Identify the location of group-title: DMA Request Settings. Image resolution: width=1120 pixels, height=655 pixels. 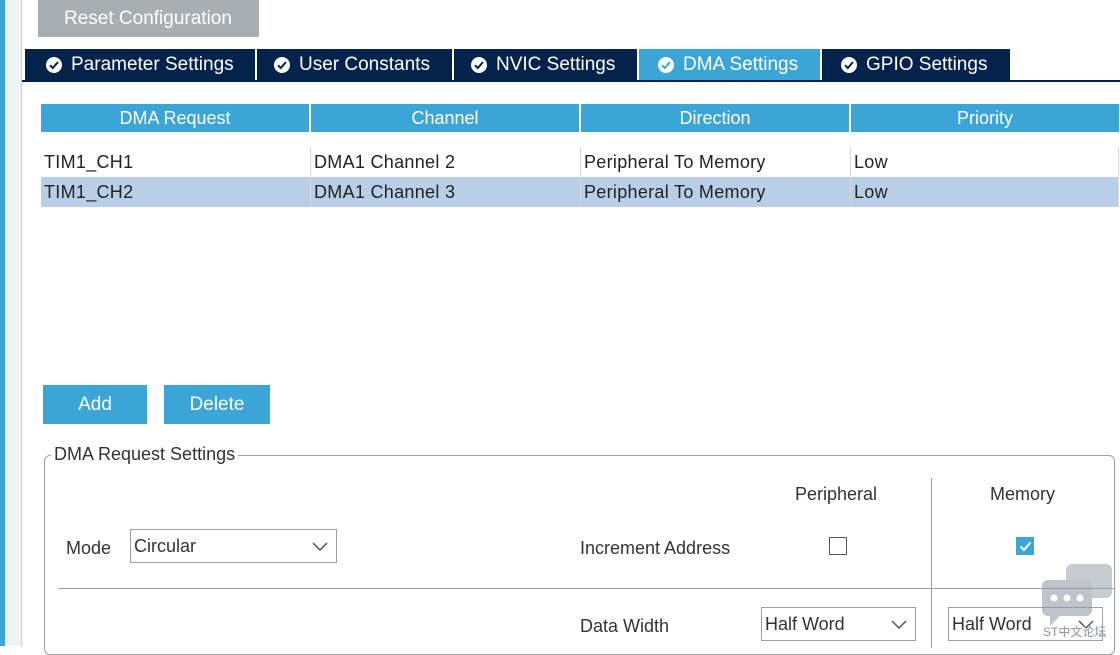
(145, 454).